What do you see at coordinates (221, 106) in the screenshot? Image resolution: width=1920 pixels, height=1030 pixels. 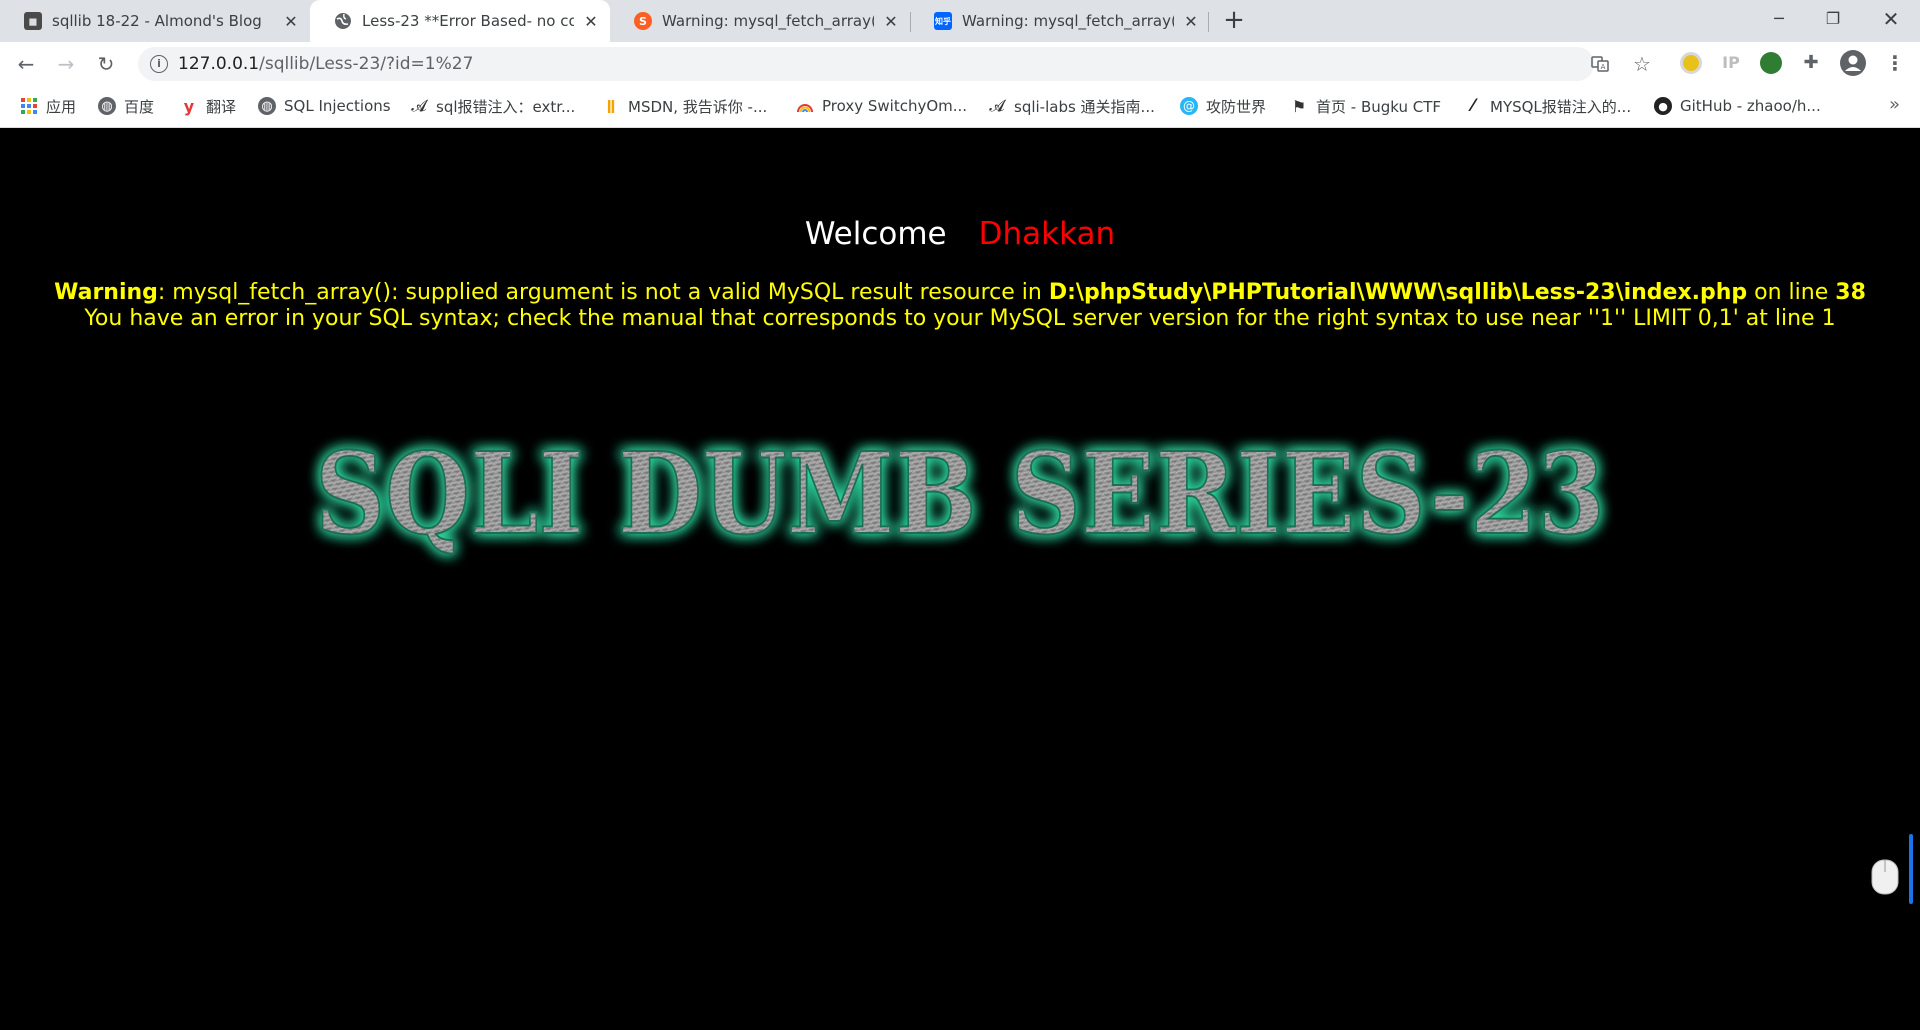 I see `bookmark-label: 翻译` at bounding box center [221, 106].